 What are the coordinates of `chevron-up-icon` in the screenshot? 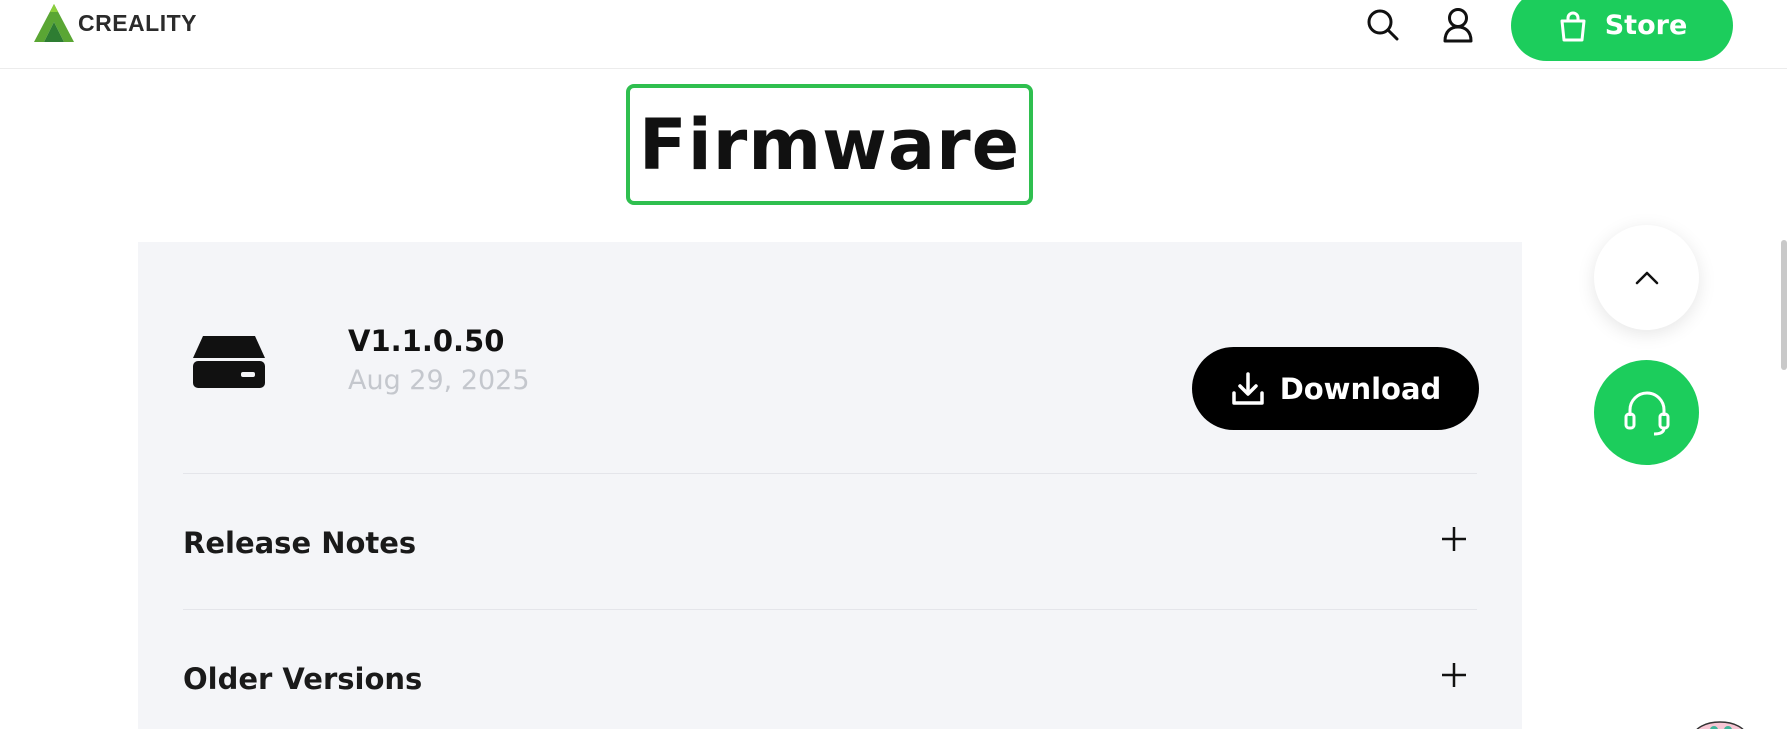 It's located at (1646, 277).